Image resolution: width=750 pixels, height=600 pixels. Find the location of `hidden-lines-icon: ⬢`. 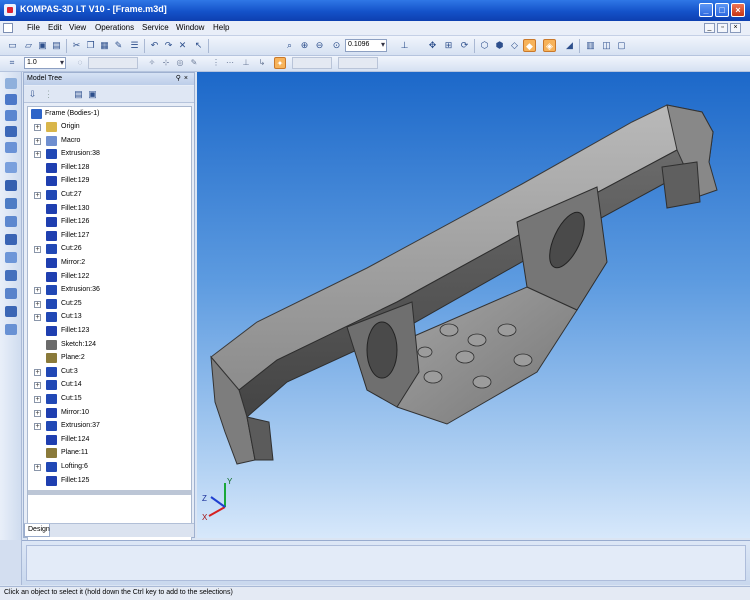

hidden-lines-icon: ⬢ is located at coordinates (499, 45).